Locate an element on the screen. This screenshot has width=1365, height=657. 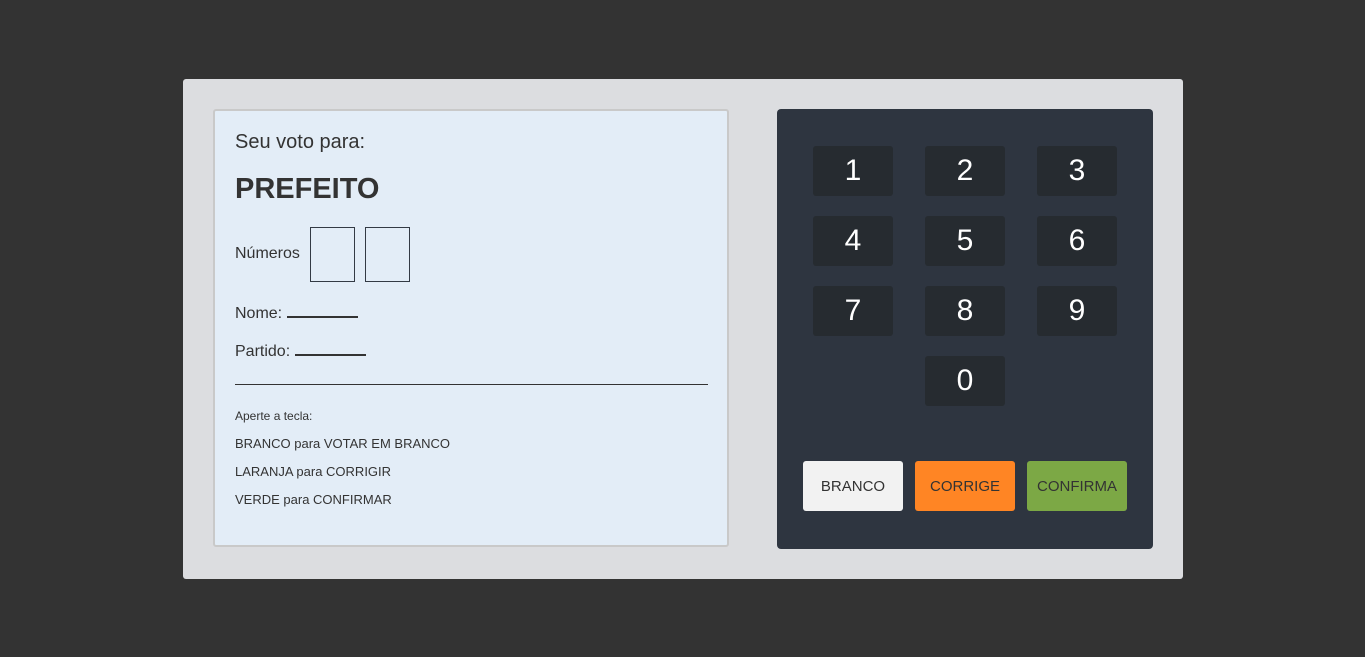
instructions-title: Aperte a tecla: is located at coordinates (274, 416).